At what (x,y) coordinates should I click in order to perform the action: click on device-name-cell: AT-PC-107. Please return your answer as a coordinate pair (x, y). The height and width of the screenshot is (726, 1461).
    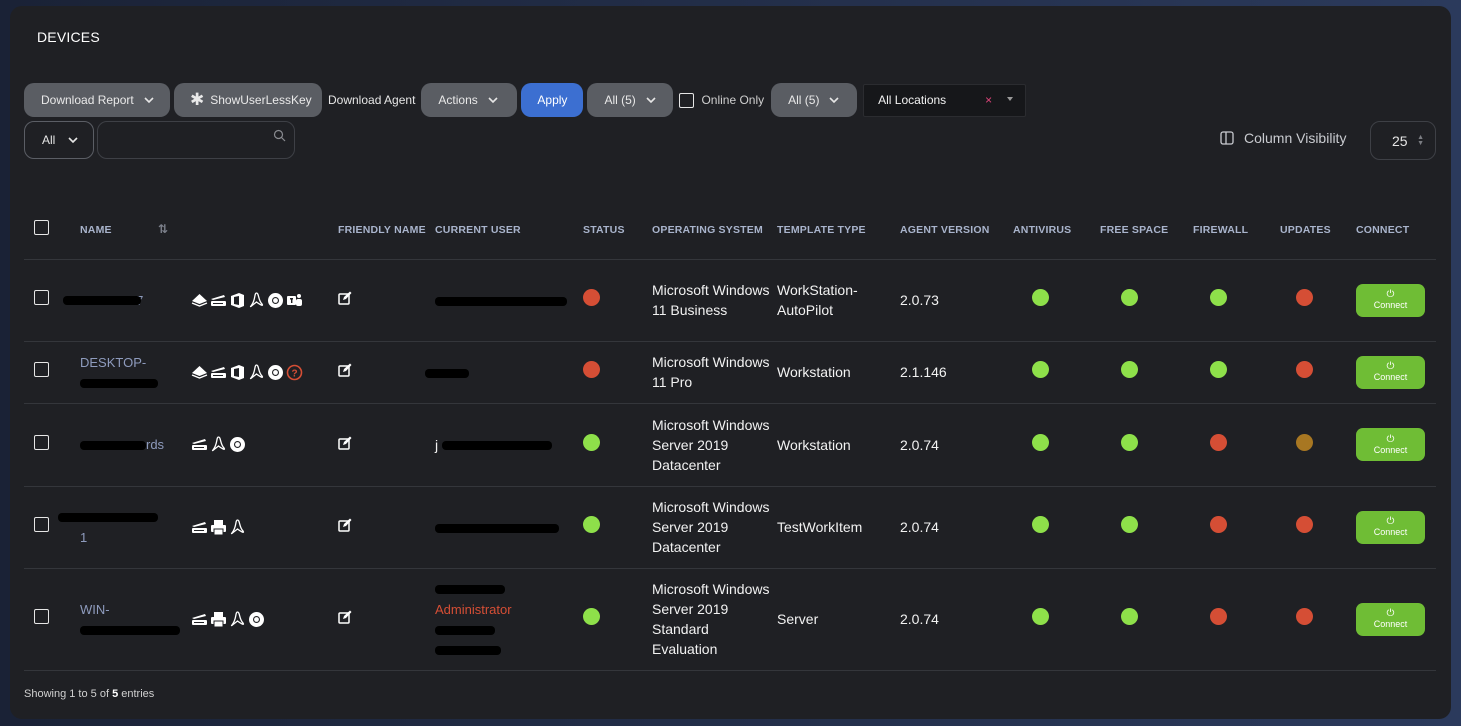
    Looking at the image, I should click on (127, 299).